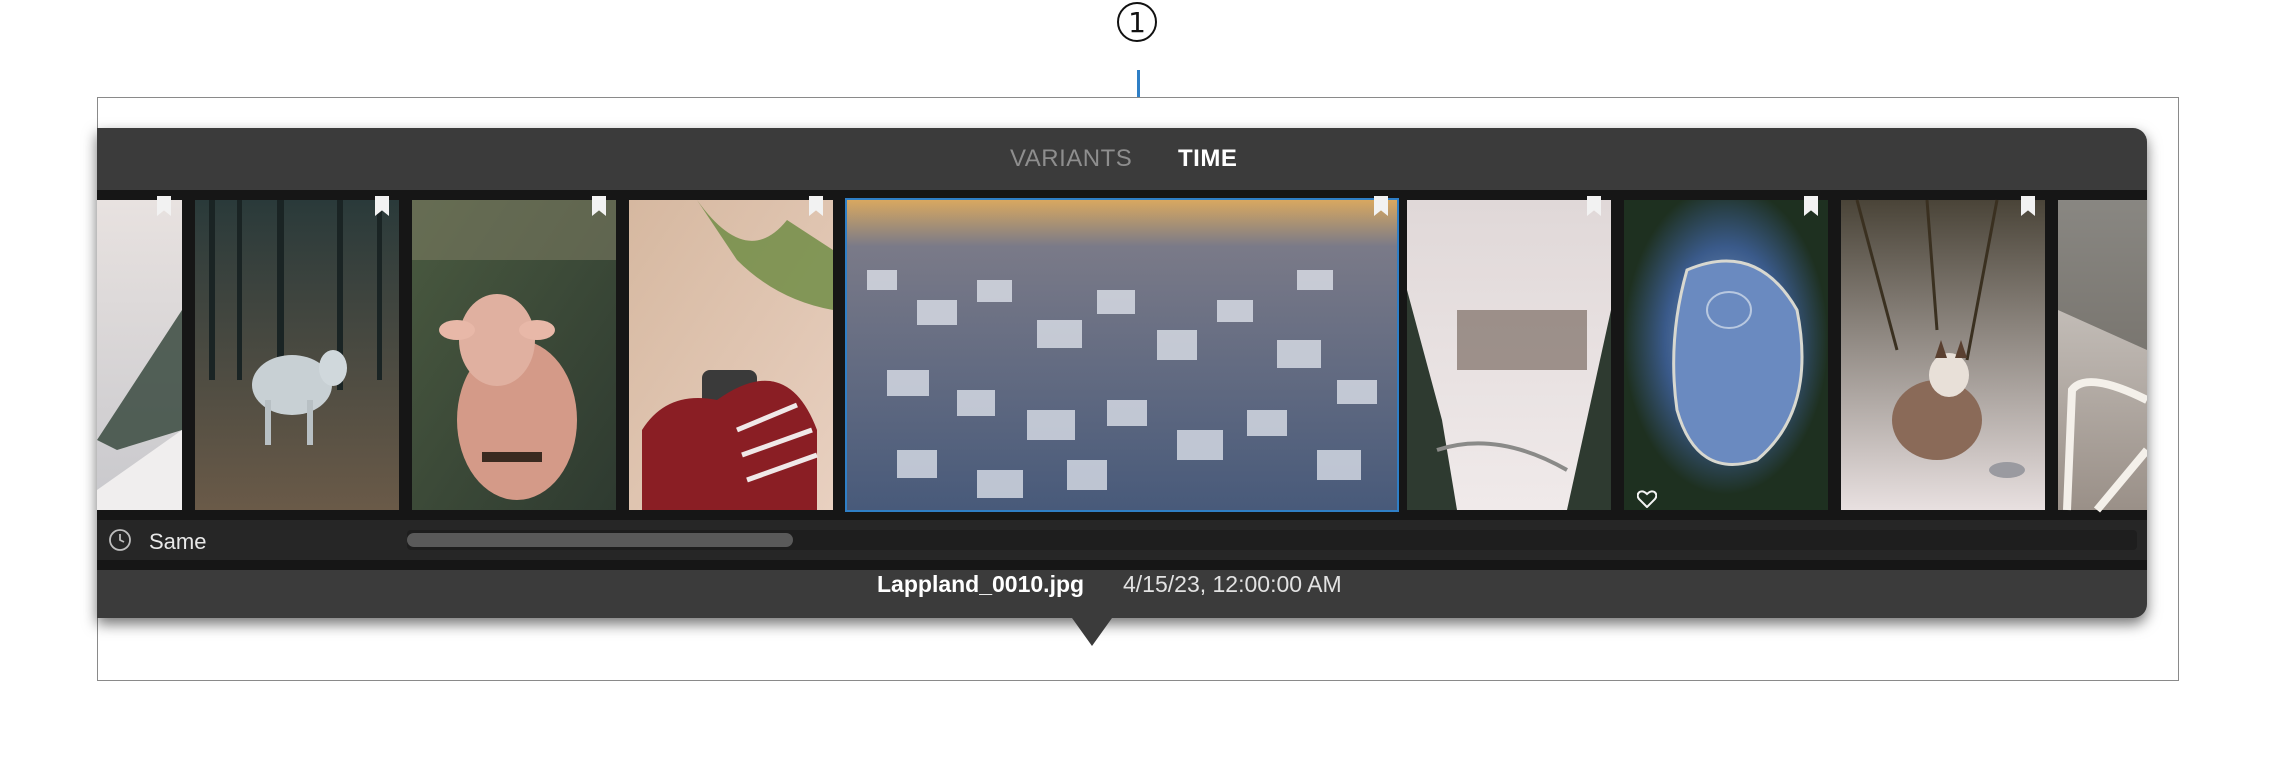 The width and height of the screenshot is (2276, 779). What do you see at coordinates (1122, 585) in the screenshot?
I see `footer: Lappland_0010.jpg 4/15/23, 12:00:00 AM` at bounding box center [1122, 585].